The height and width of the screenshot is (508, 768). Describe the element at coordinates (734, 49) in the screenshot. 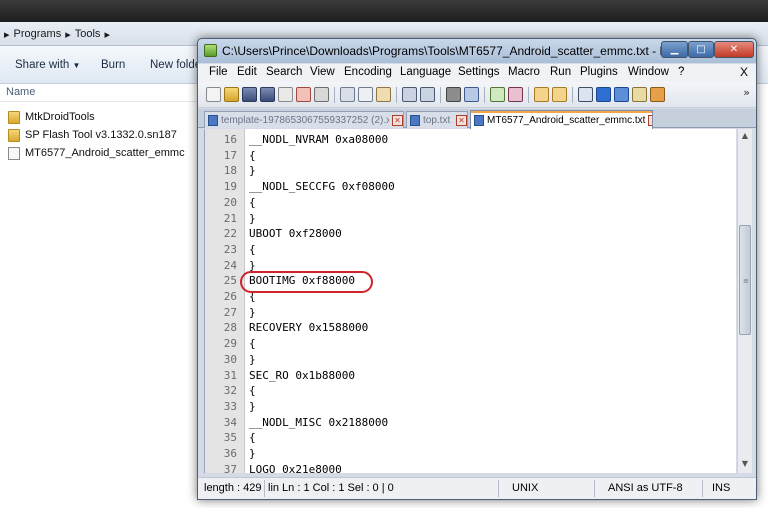

I see `close-button: ✕` at that location.